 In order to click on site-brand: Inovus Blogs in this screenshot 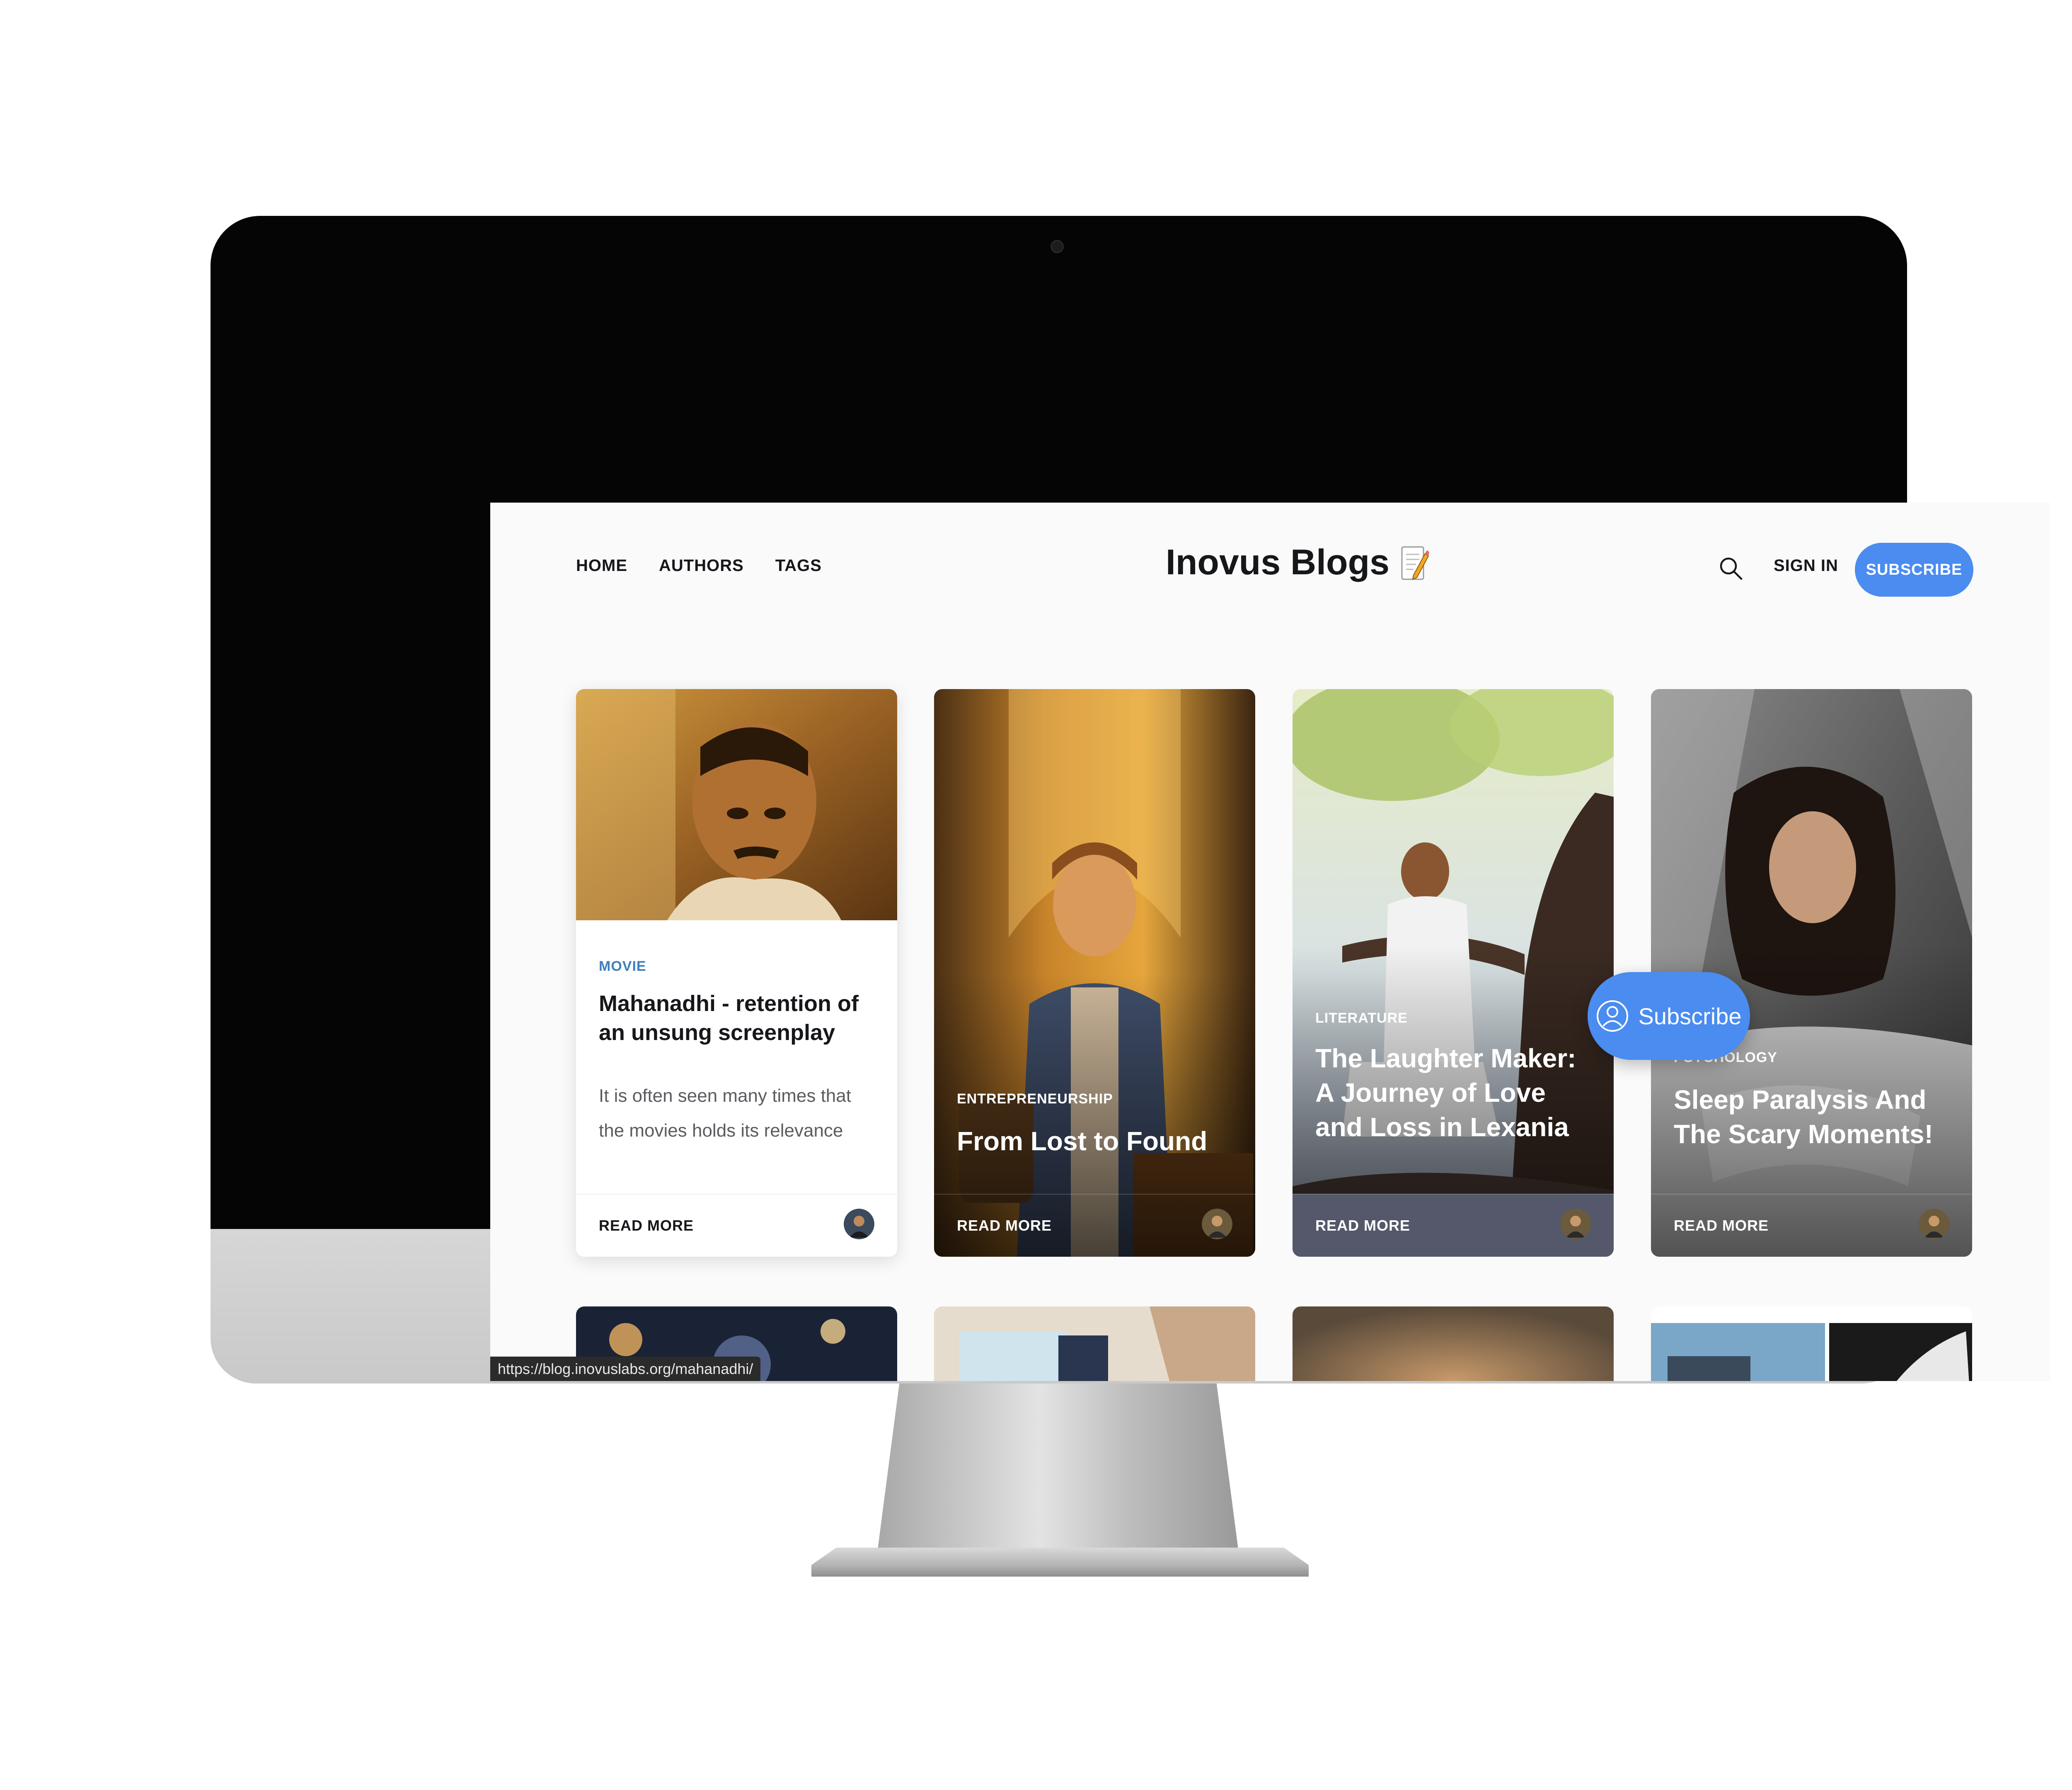, I will do `click(1297, 562)`.